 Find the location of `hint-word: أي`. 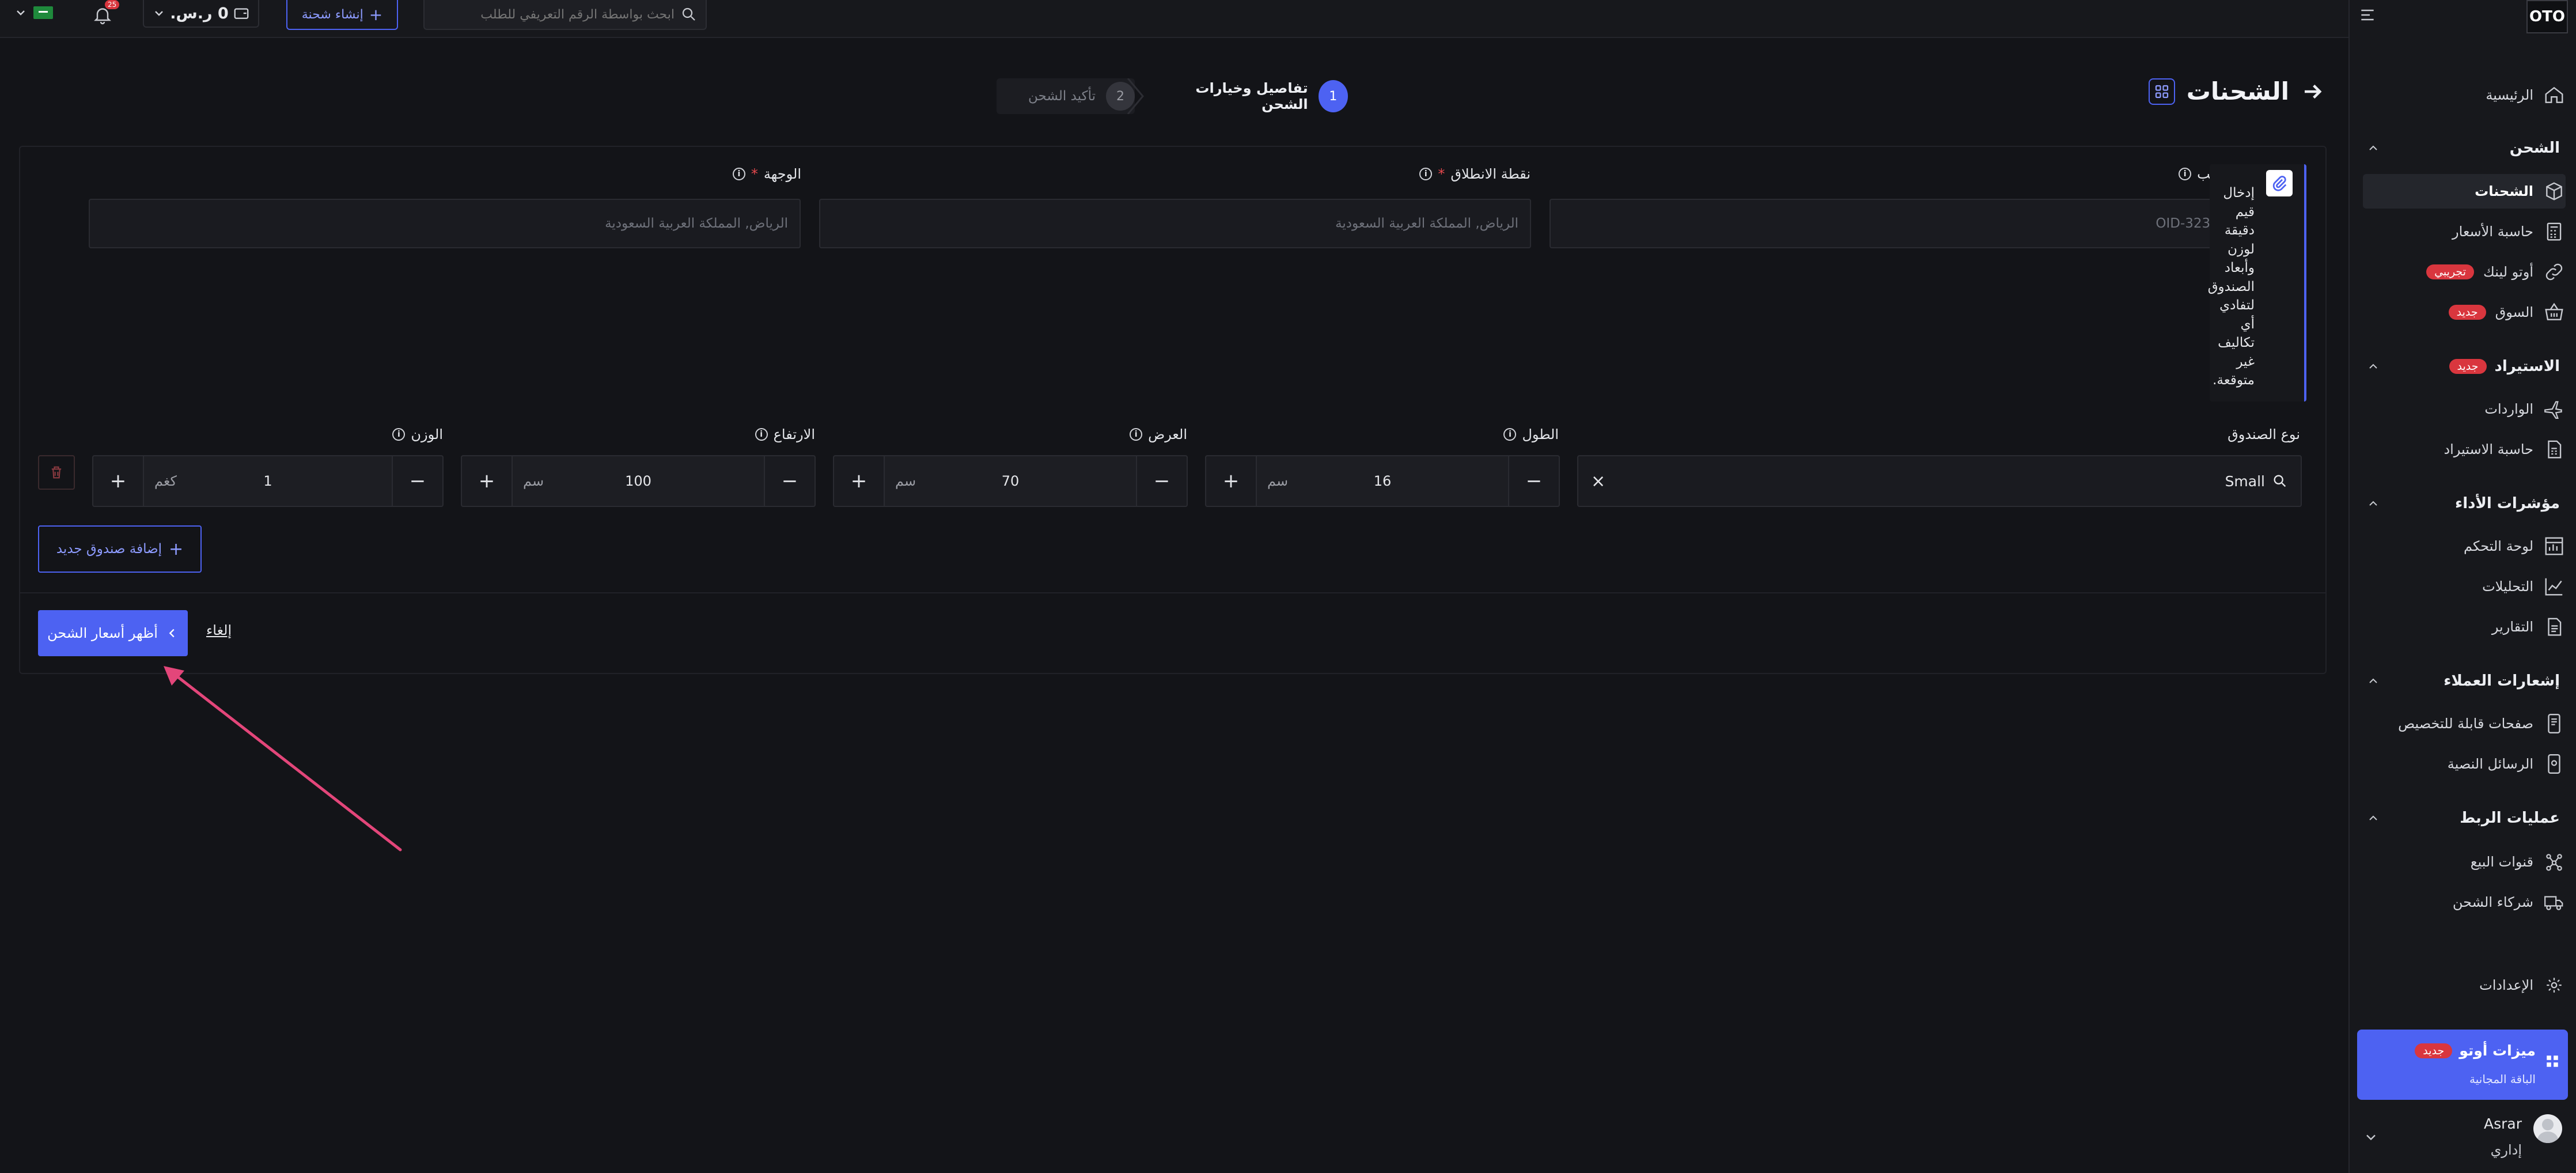

hint-word: أي is located at coordinates (2247, 324).